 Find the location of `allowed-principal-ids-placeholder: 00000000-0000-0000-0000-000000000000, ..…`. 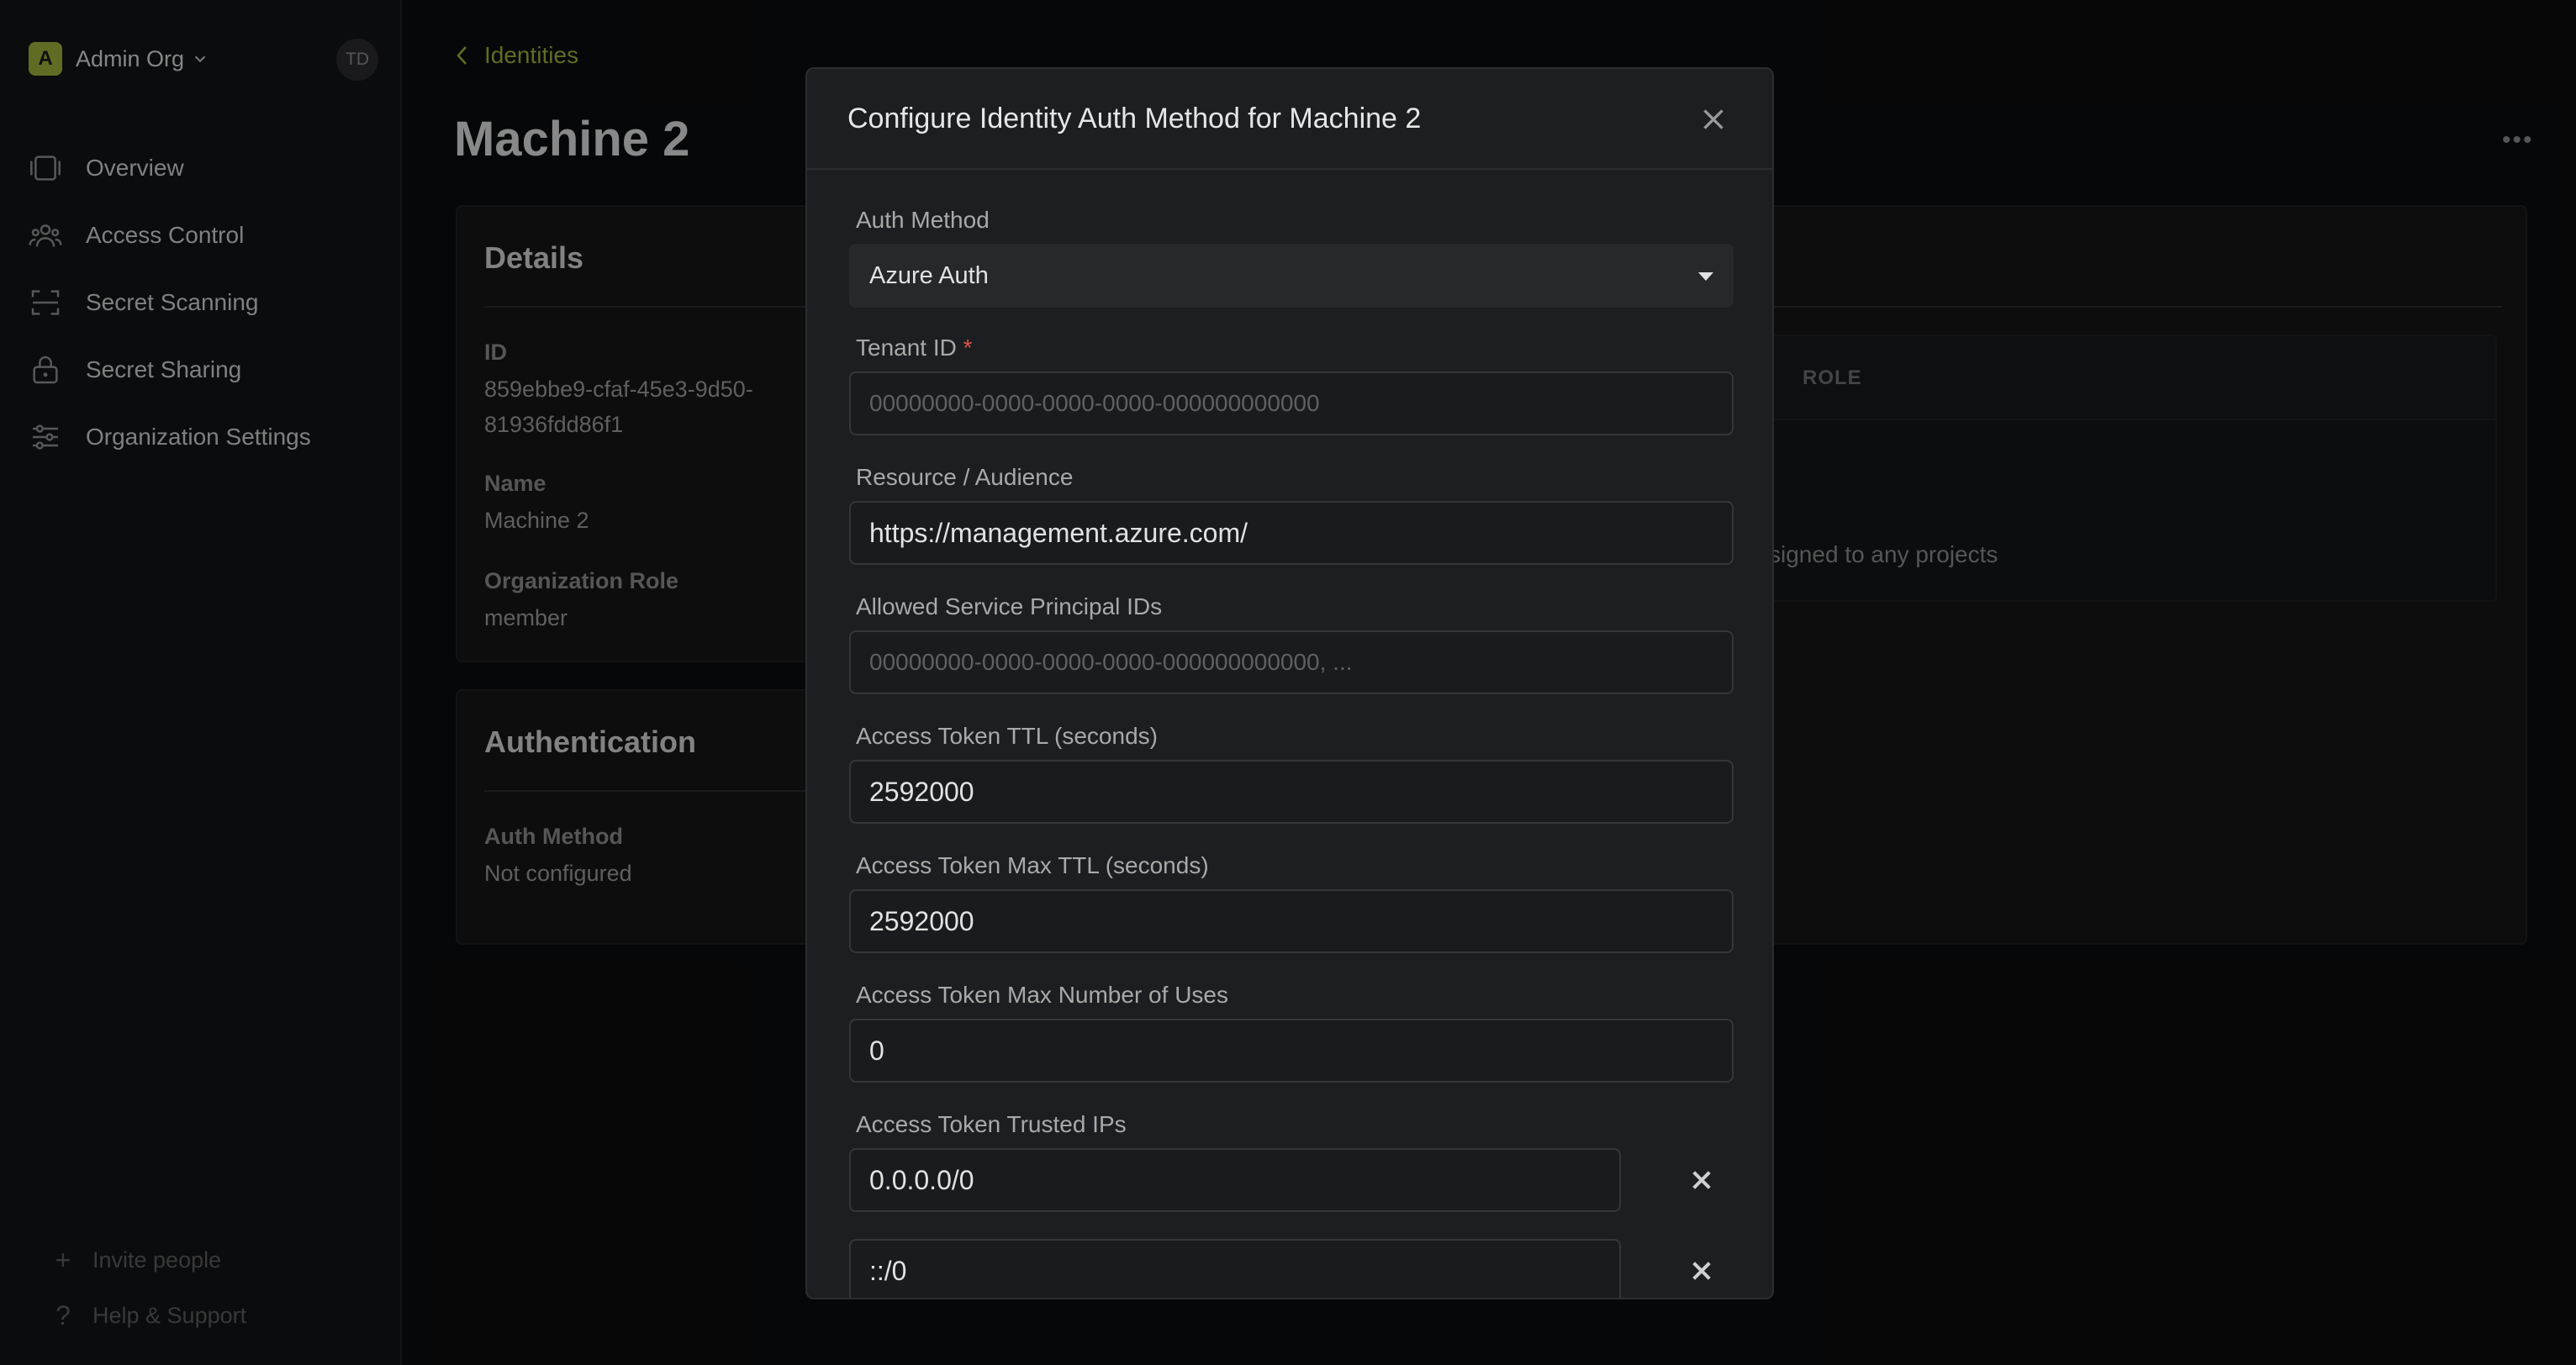

allowed-principal-ids-placeholder: 00000000-0000-0000-0000-000000000000, ..… is located at coordinates (1111, 662).